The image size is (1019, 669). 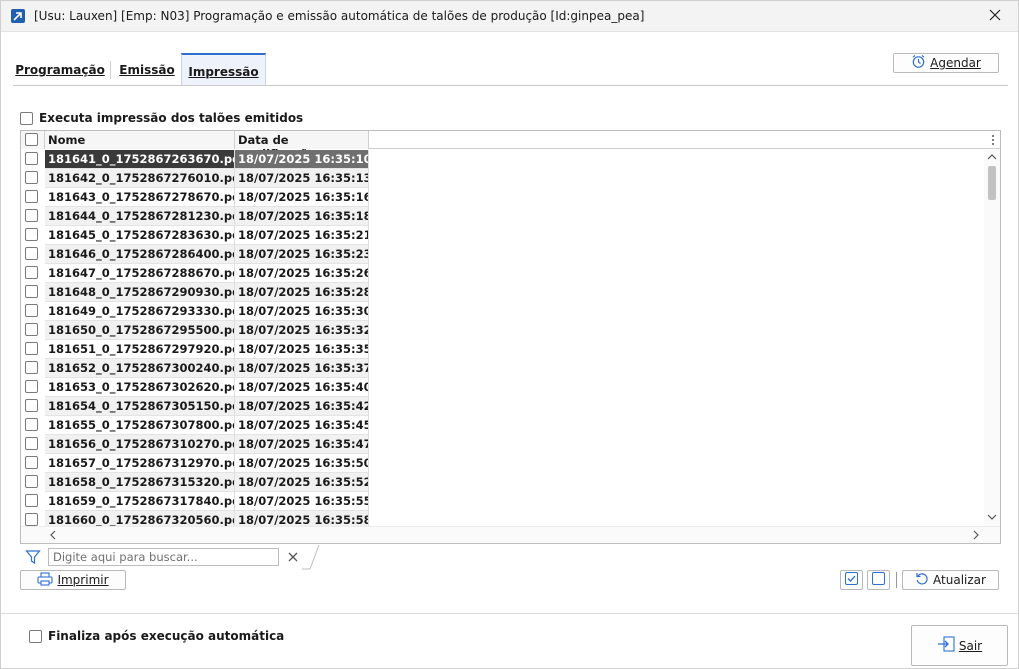 I want to click on cell-name: 181657_0_1752867312970.pdf, so click(x=140, y=463).